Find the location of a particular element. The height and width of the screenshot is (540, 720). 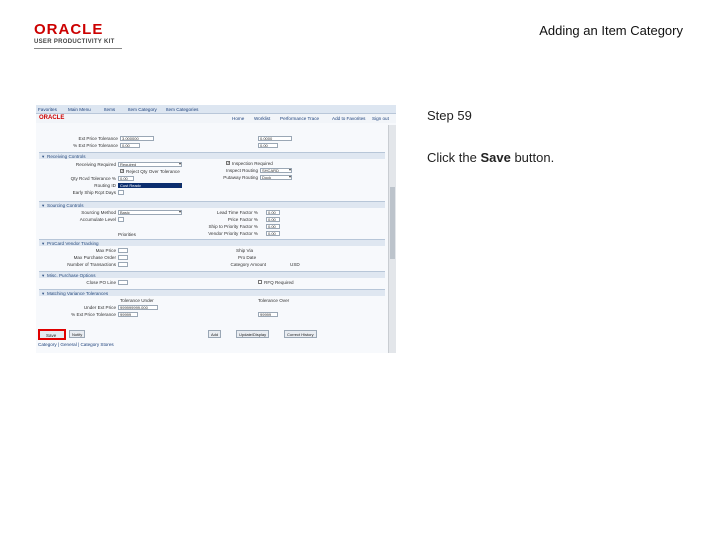

pro-date-label: Pro Date is located at coordinates (247, 257).